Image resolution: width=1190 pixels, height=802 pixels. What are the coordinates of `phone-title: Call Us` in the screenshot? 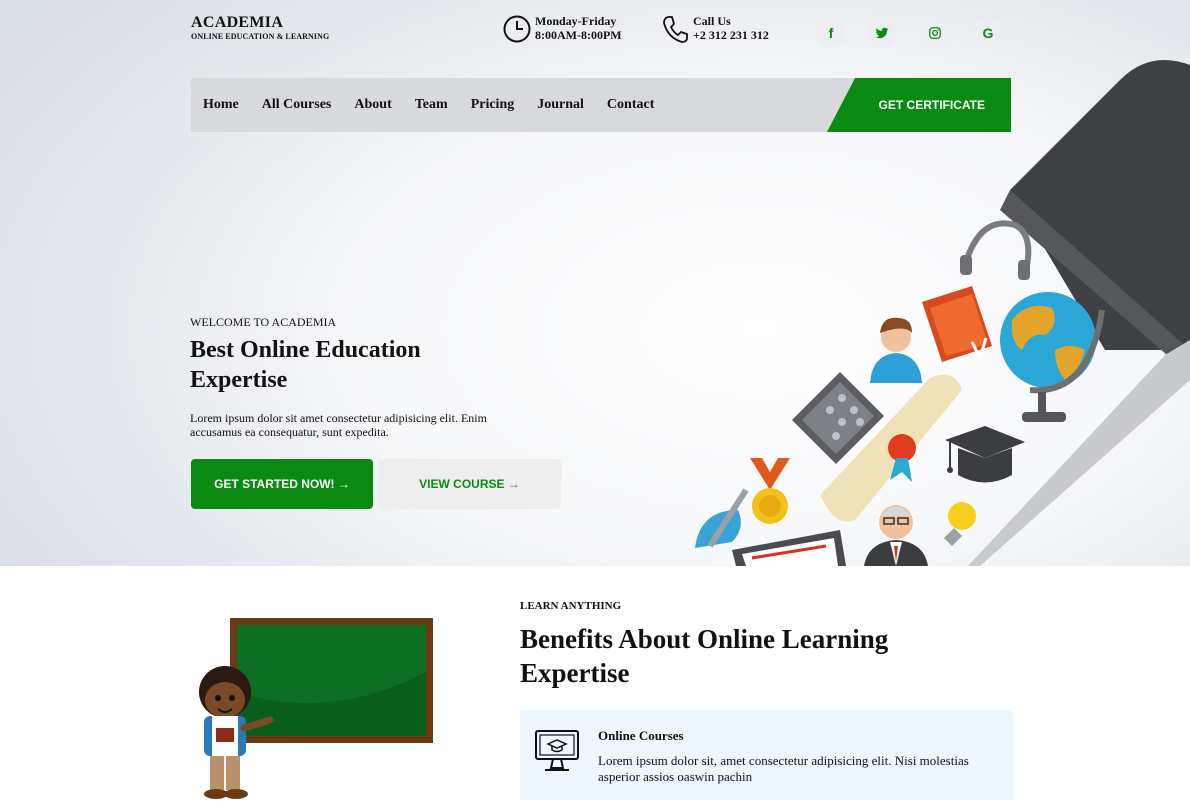 It's located at (712, 21).